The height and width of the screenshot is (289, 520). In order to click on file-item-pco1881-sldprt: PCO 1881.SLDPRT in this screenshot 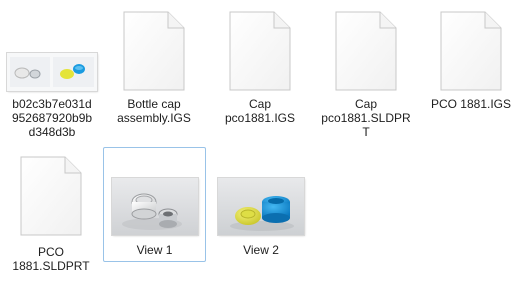, I will do `click(51, 217)`.